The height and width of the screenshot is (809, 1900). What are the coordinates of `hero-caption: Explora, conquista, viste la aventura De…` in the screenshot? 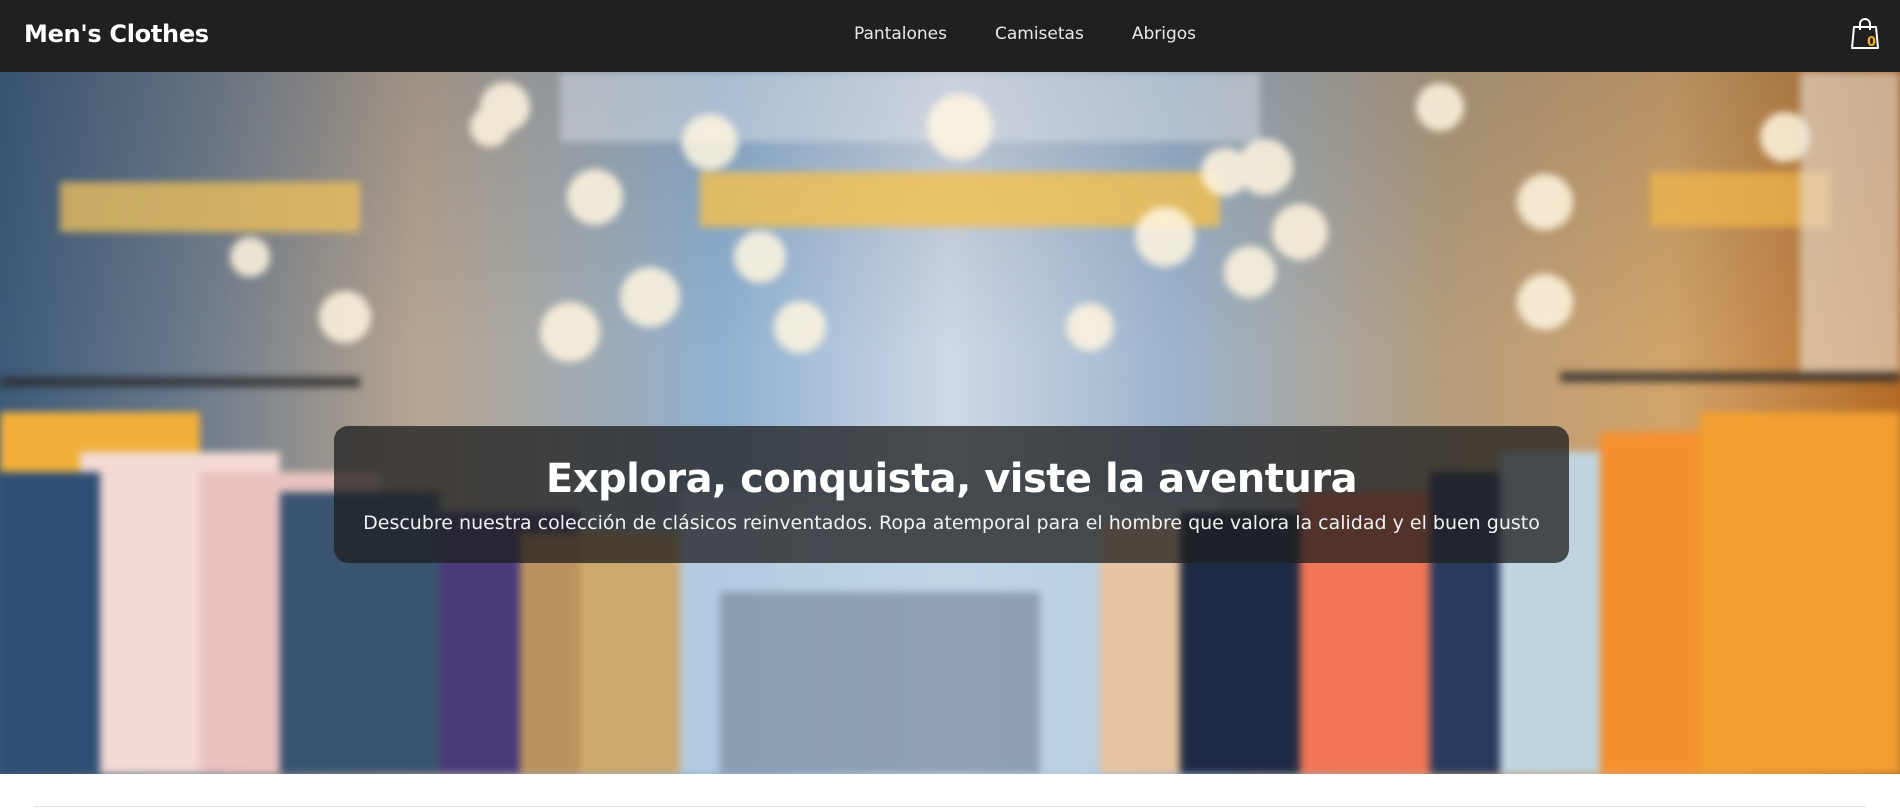 It's located at (951, 494).